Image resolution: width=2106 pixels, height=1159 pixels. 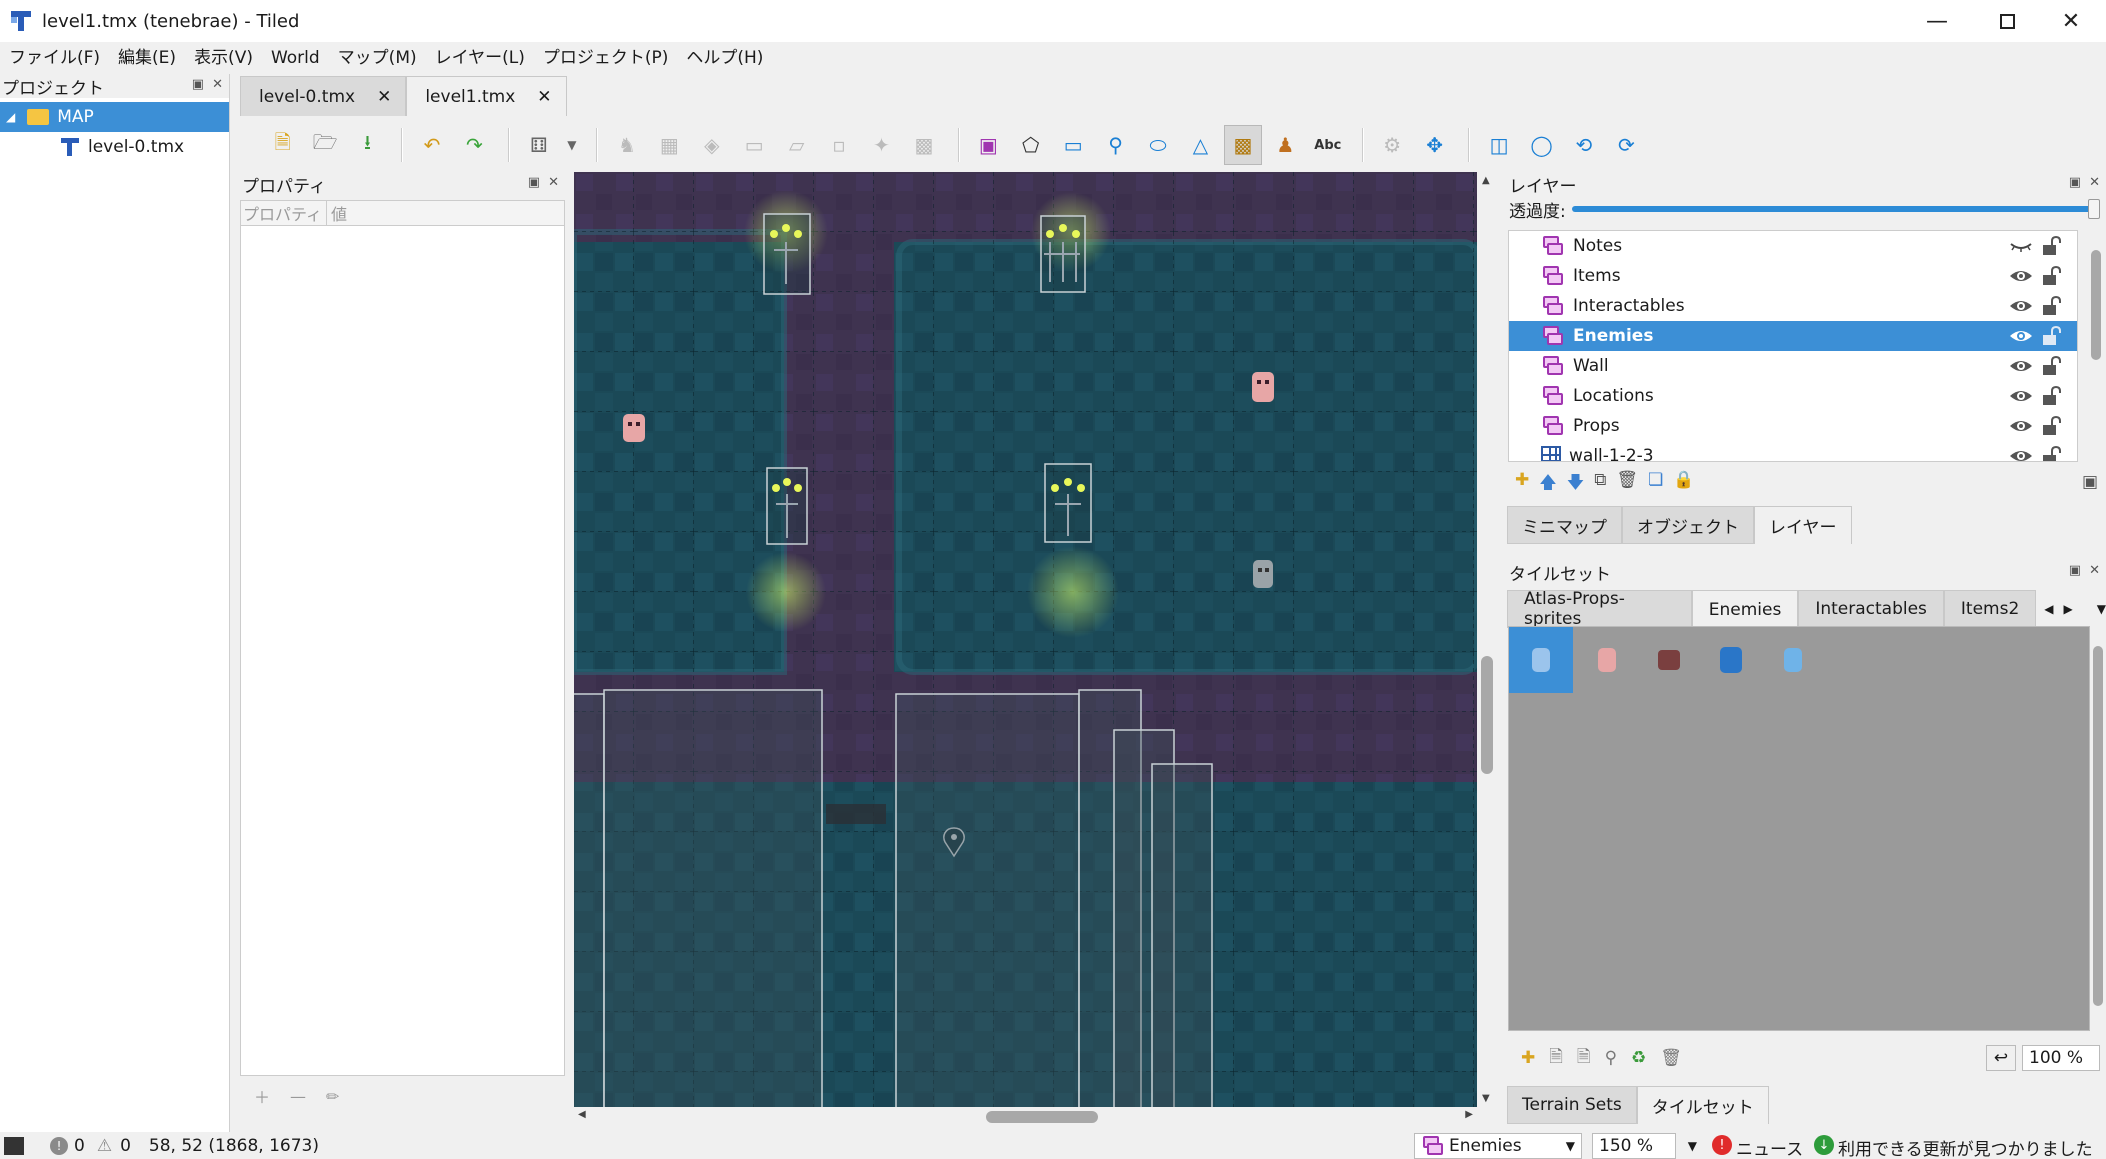 I want to click on tileset-menu-icon: ▼, so click(x=2101, y=609).